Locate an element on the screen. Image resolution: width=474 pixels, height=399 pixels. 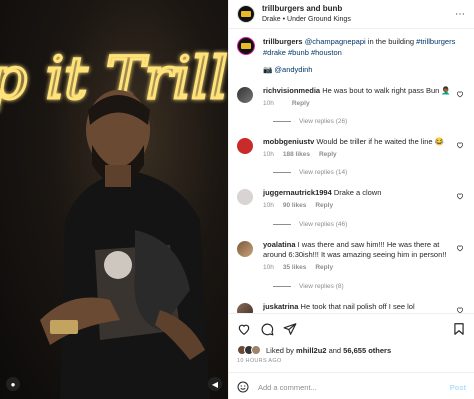
user-tags-icon: ● is located at coordinates (13, 384).